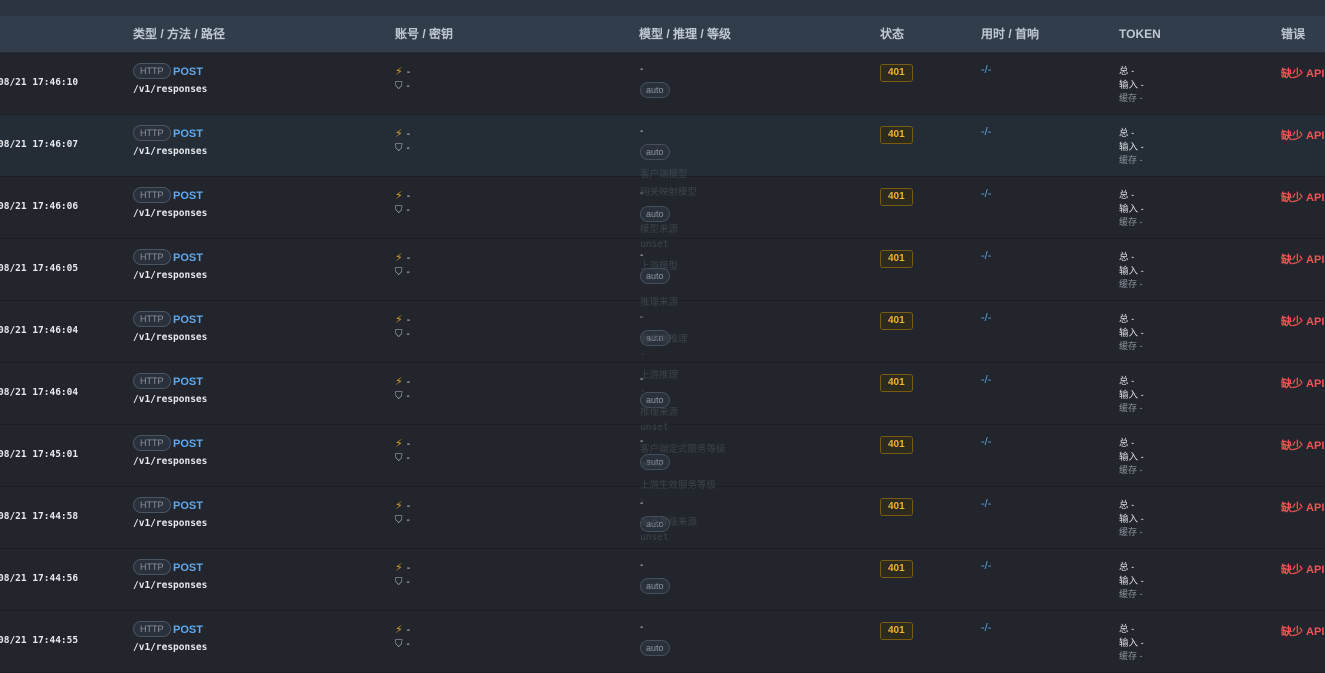  Describe the element at coordinates (39, 144) in the screenshot. I see `request-time: 08/21 17:46:07` at that location.